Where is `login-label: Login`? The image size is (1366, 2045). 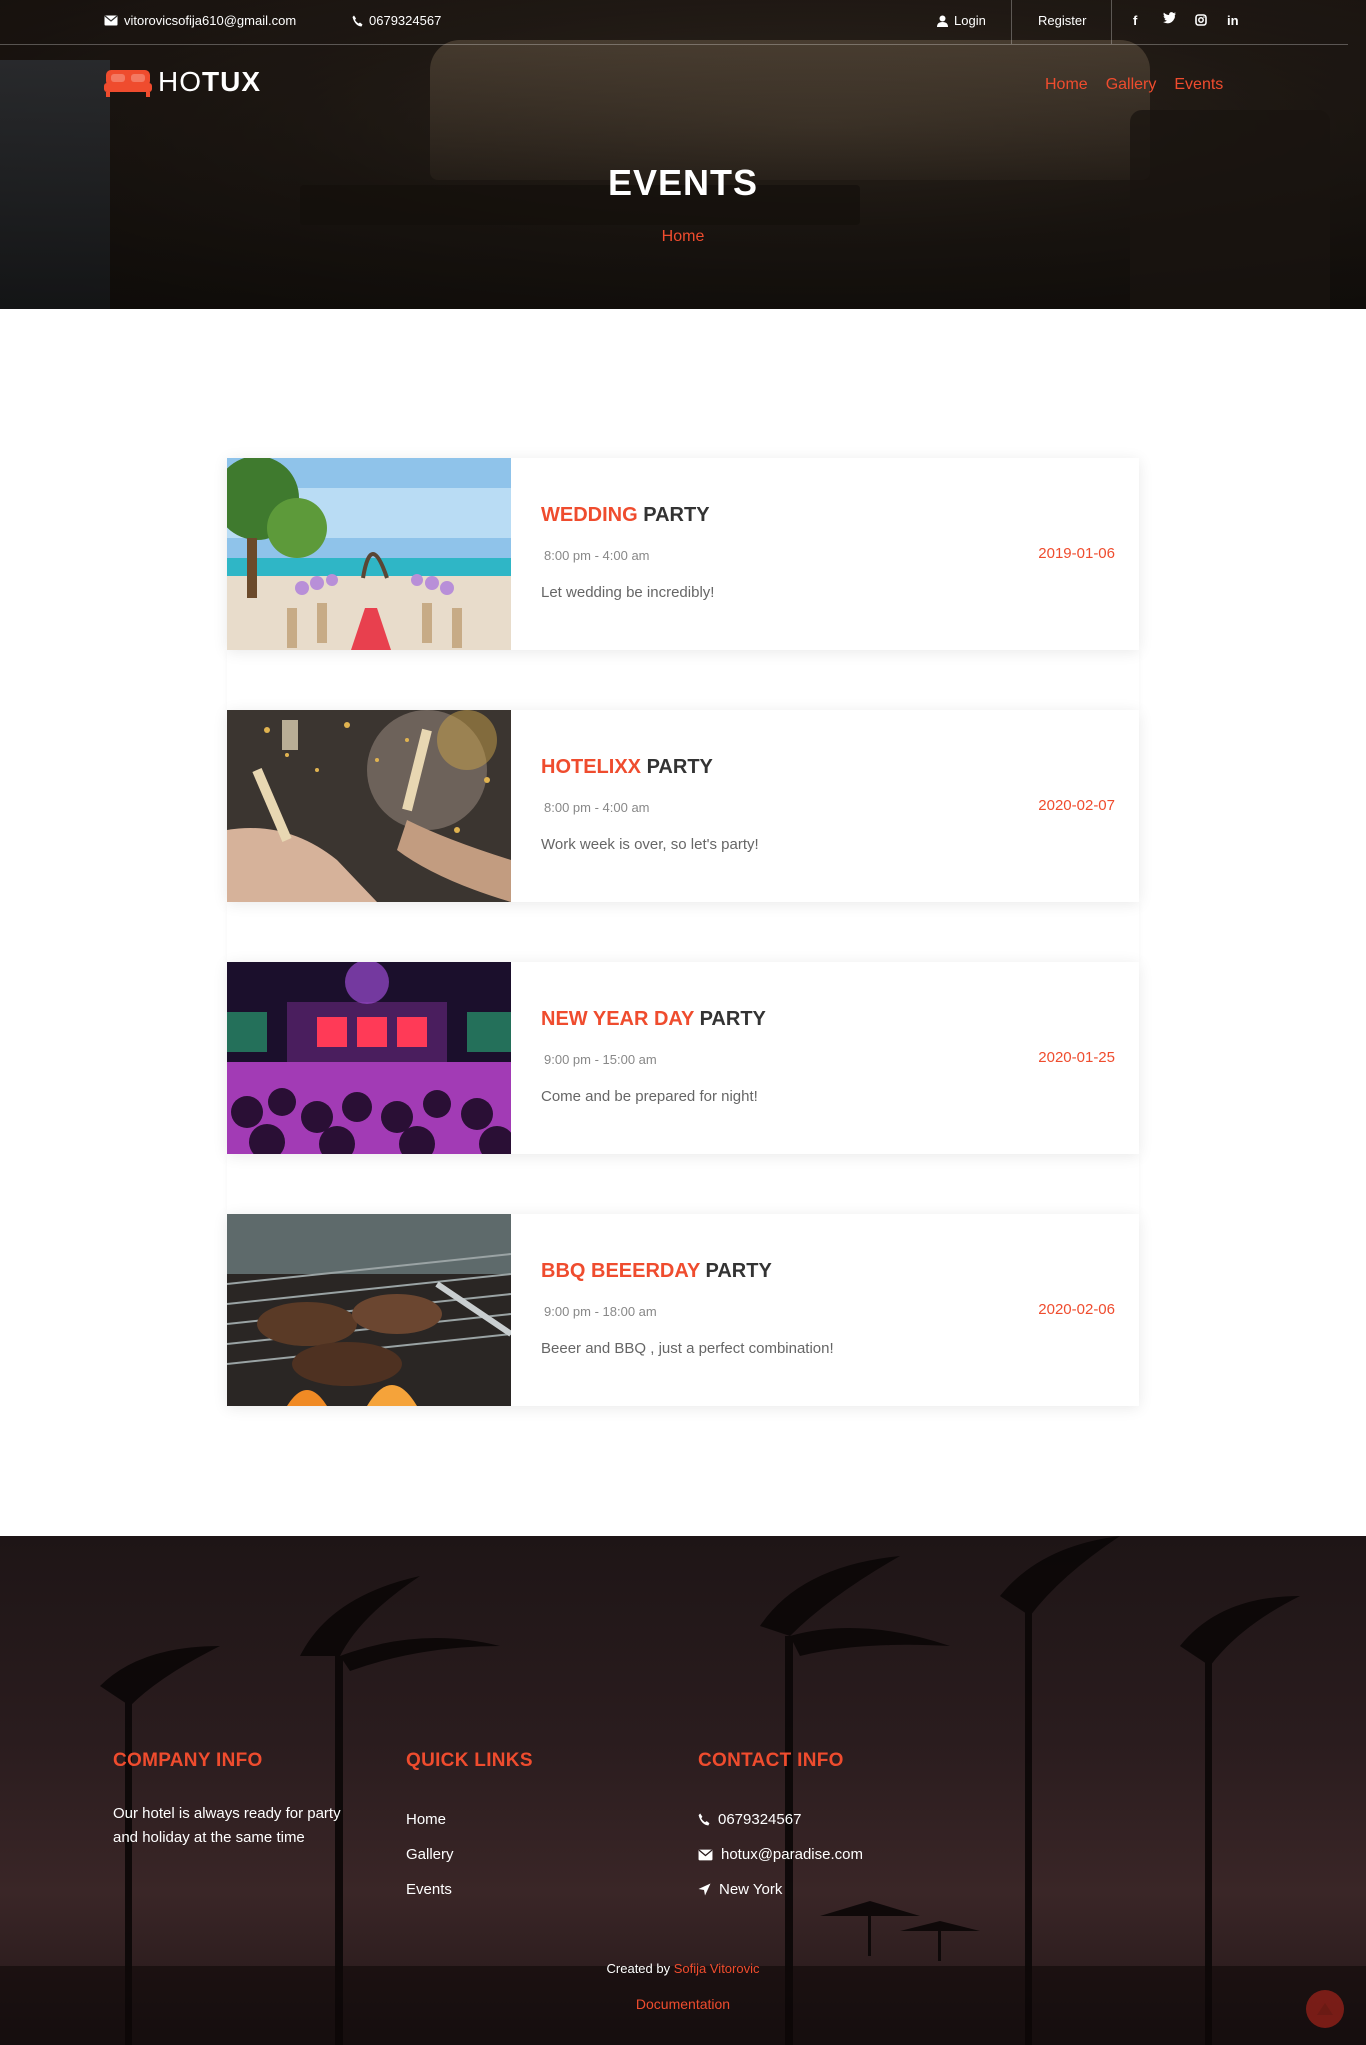
login-label: Login is located at coordinates (970, 20).